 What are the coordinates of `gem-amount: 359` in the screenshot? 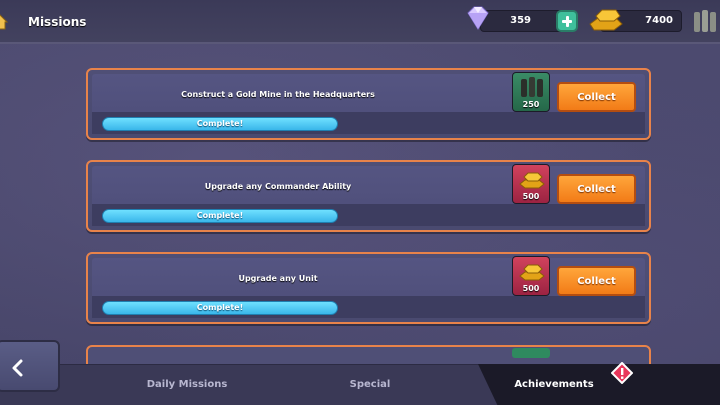 It's located at (520, 20).